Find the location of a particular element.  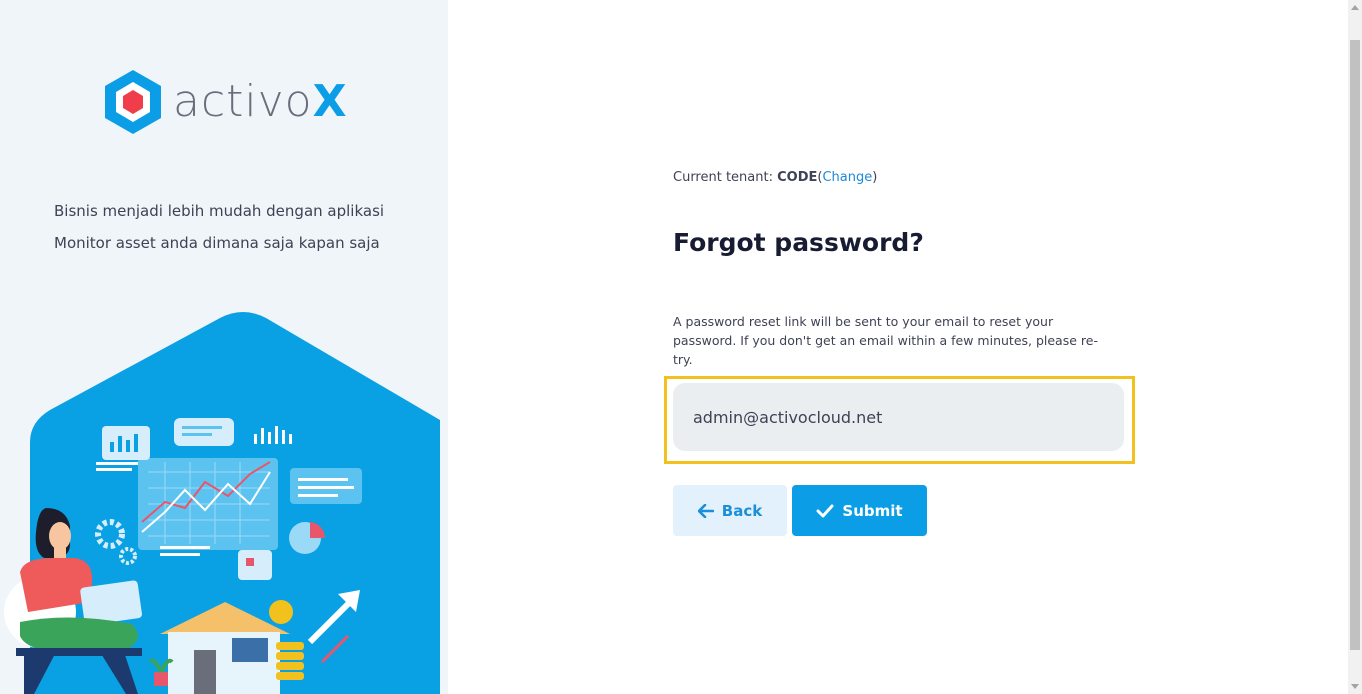

brand-logo: activoX is located at coordinates (227, 103).